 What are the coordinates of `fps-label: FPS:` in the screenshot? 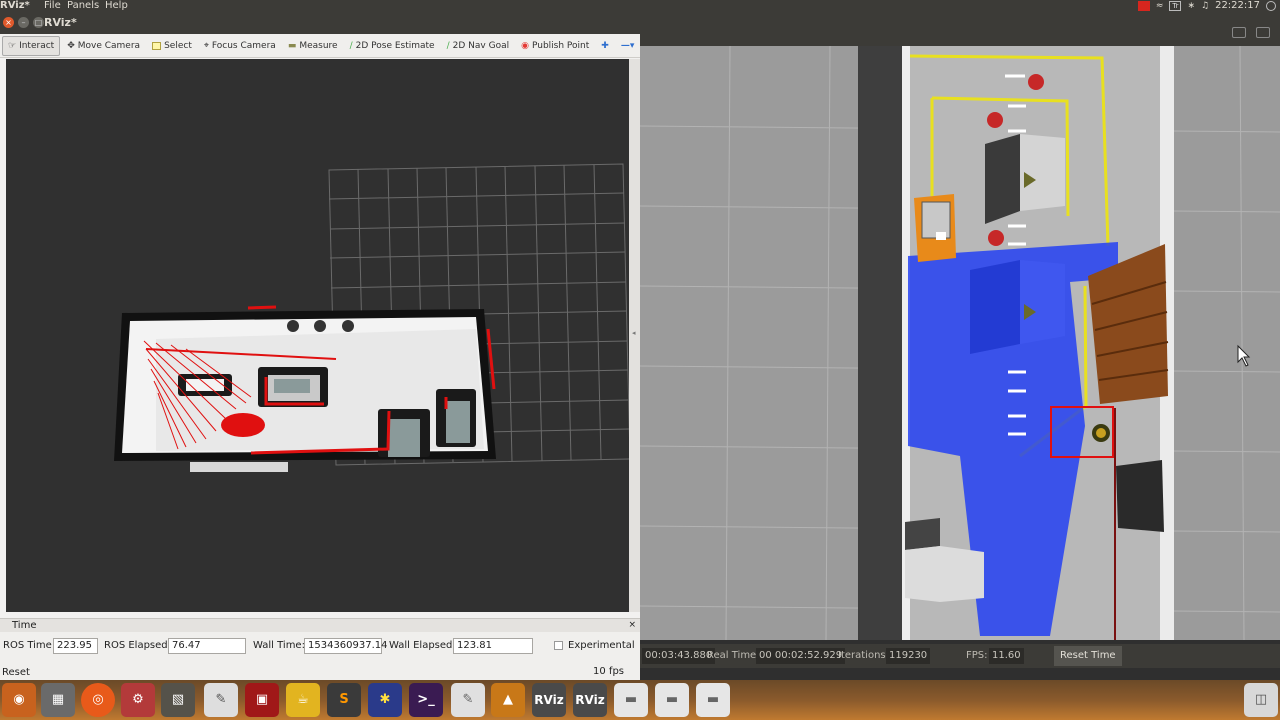 It's located at (977, 655).